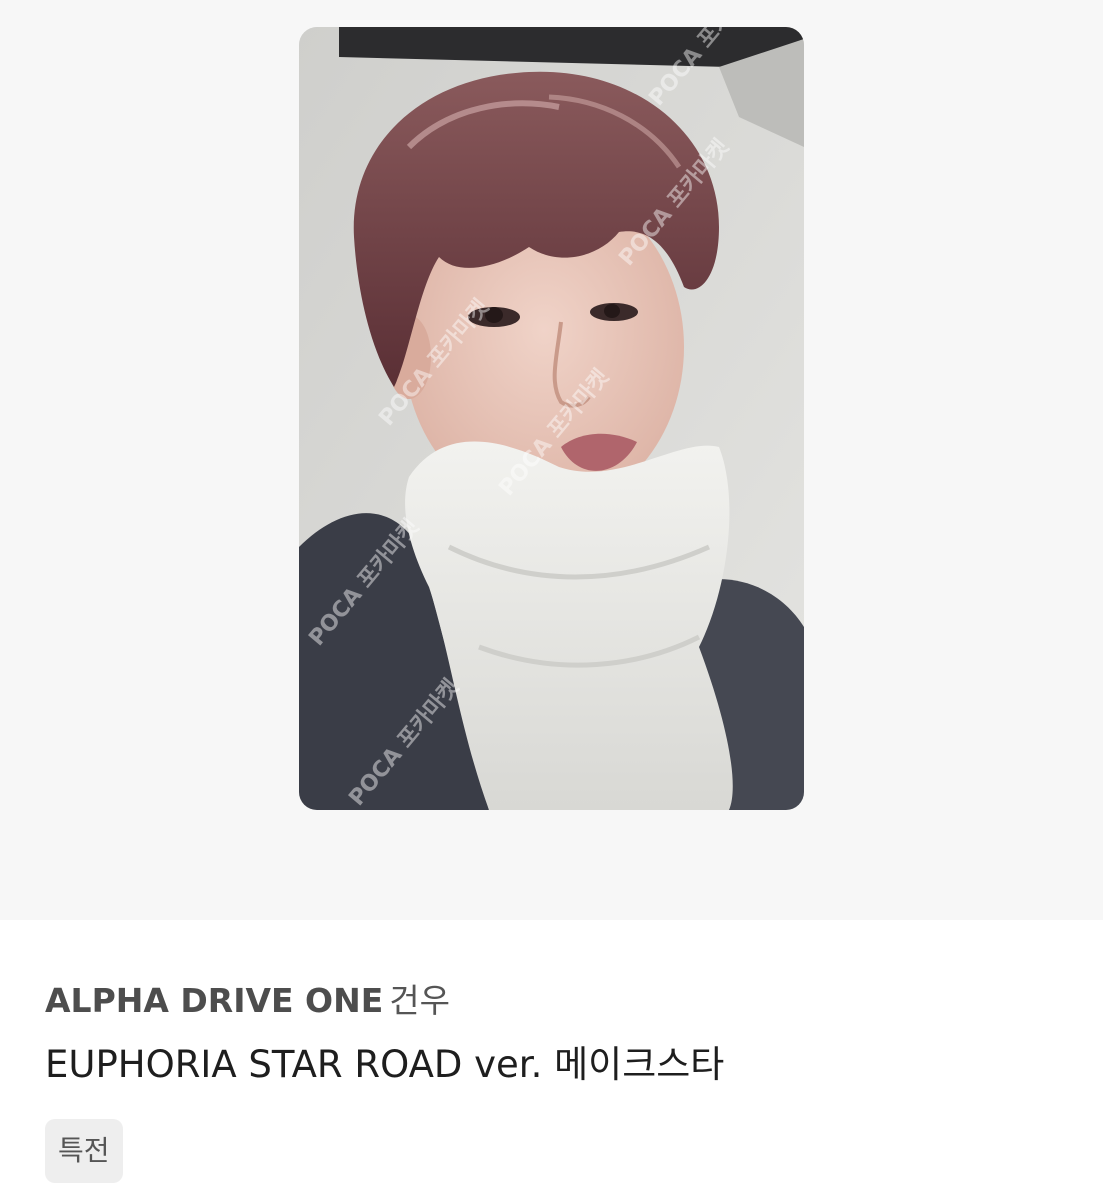 This screenshot has width=1103, height=1200. I want to click on album-version: EUPHORIA STAR ROAD ver. 메이크스타, so click(385, 1064).